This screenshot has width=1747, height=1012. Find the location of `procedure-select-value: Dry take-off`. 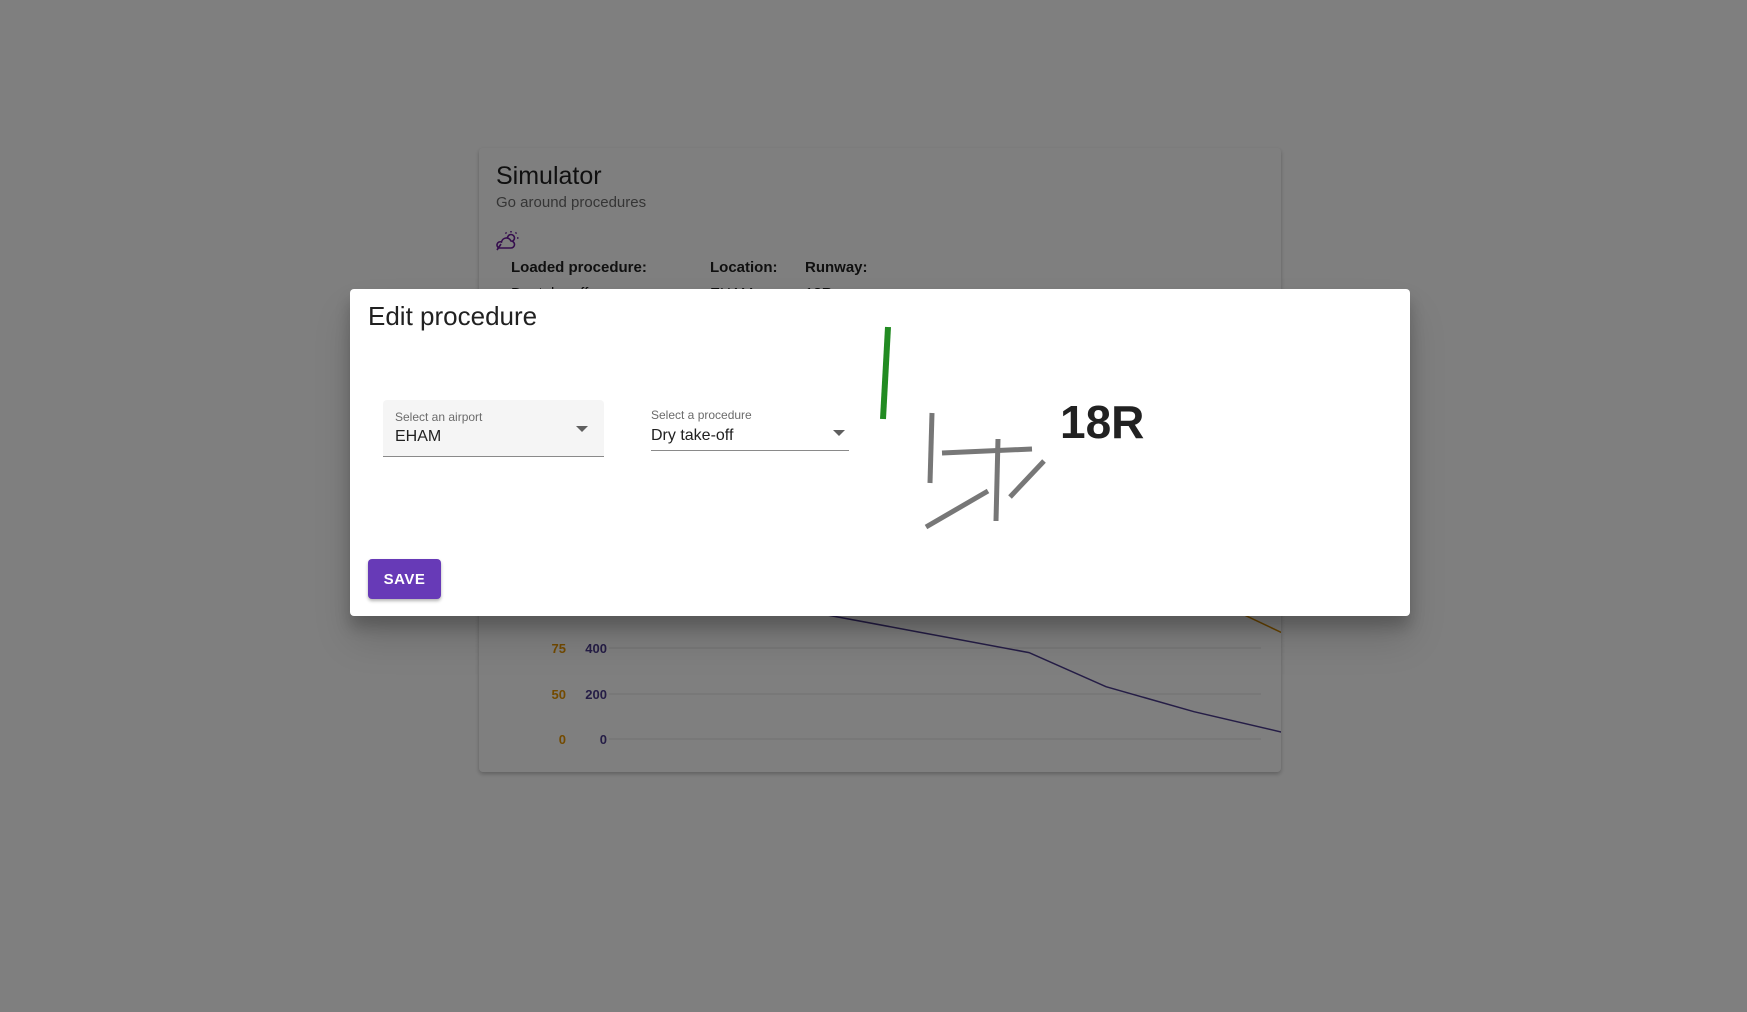

procedure-select-value: Dry take-off is located at coordinates (692, 435).